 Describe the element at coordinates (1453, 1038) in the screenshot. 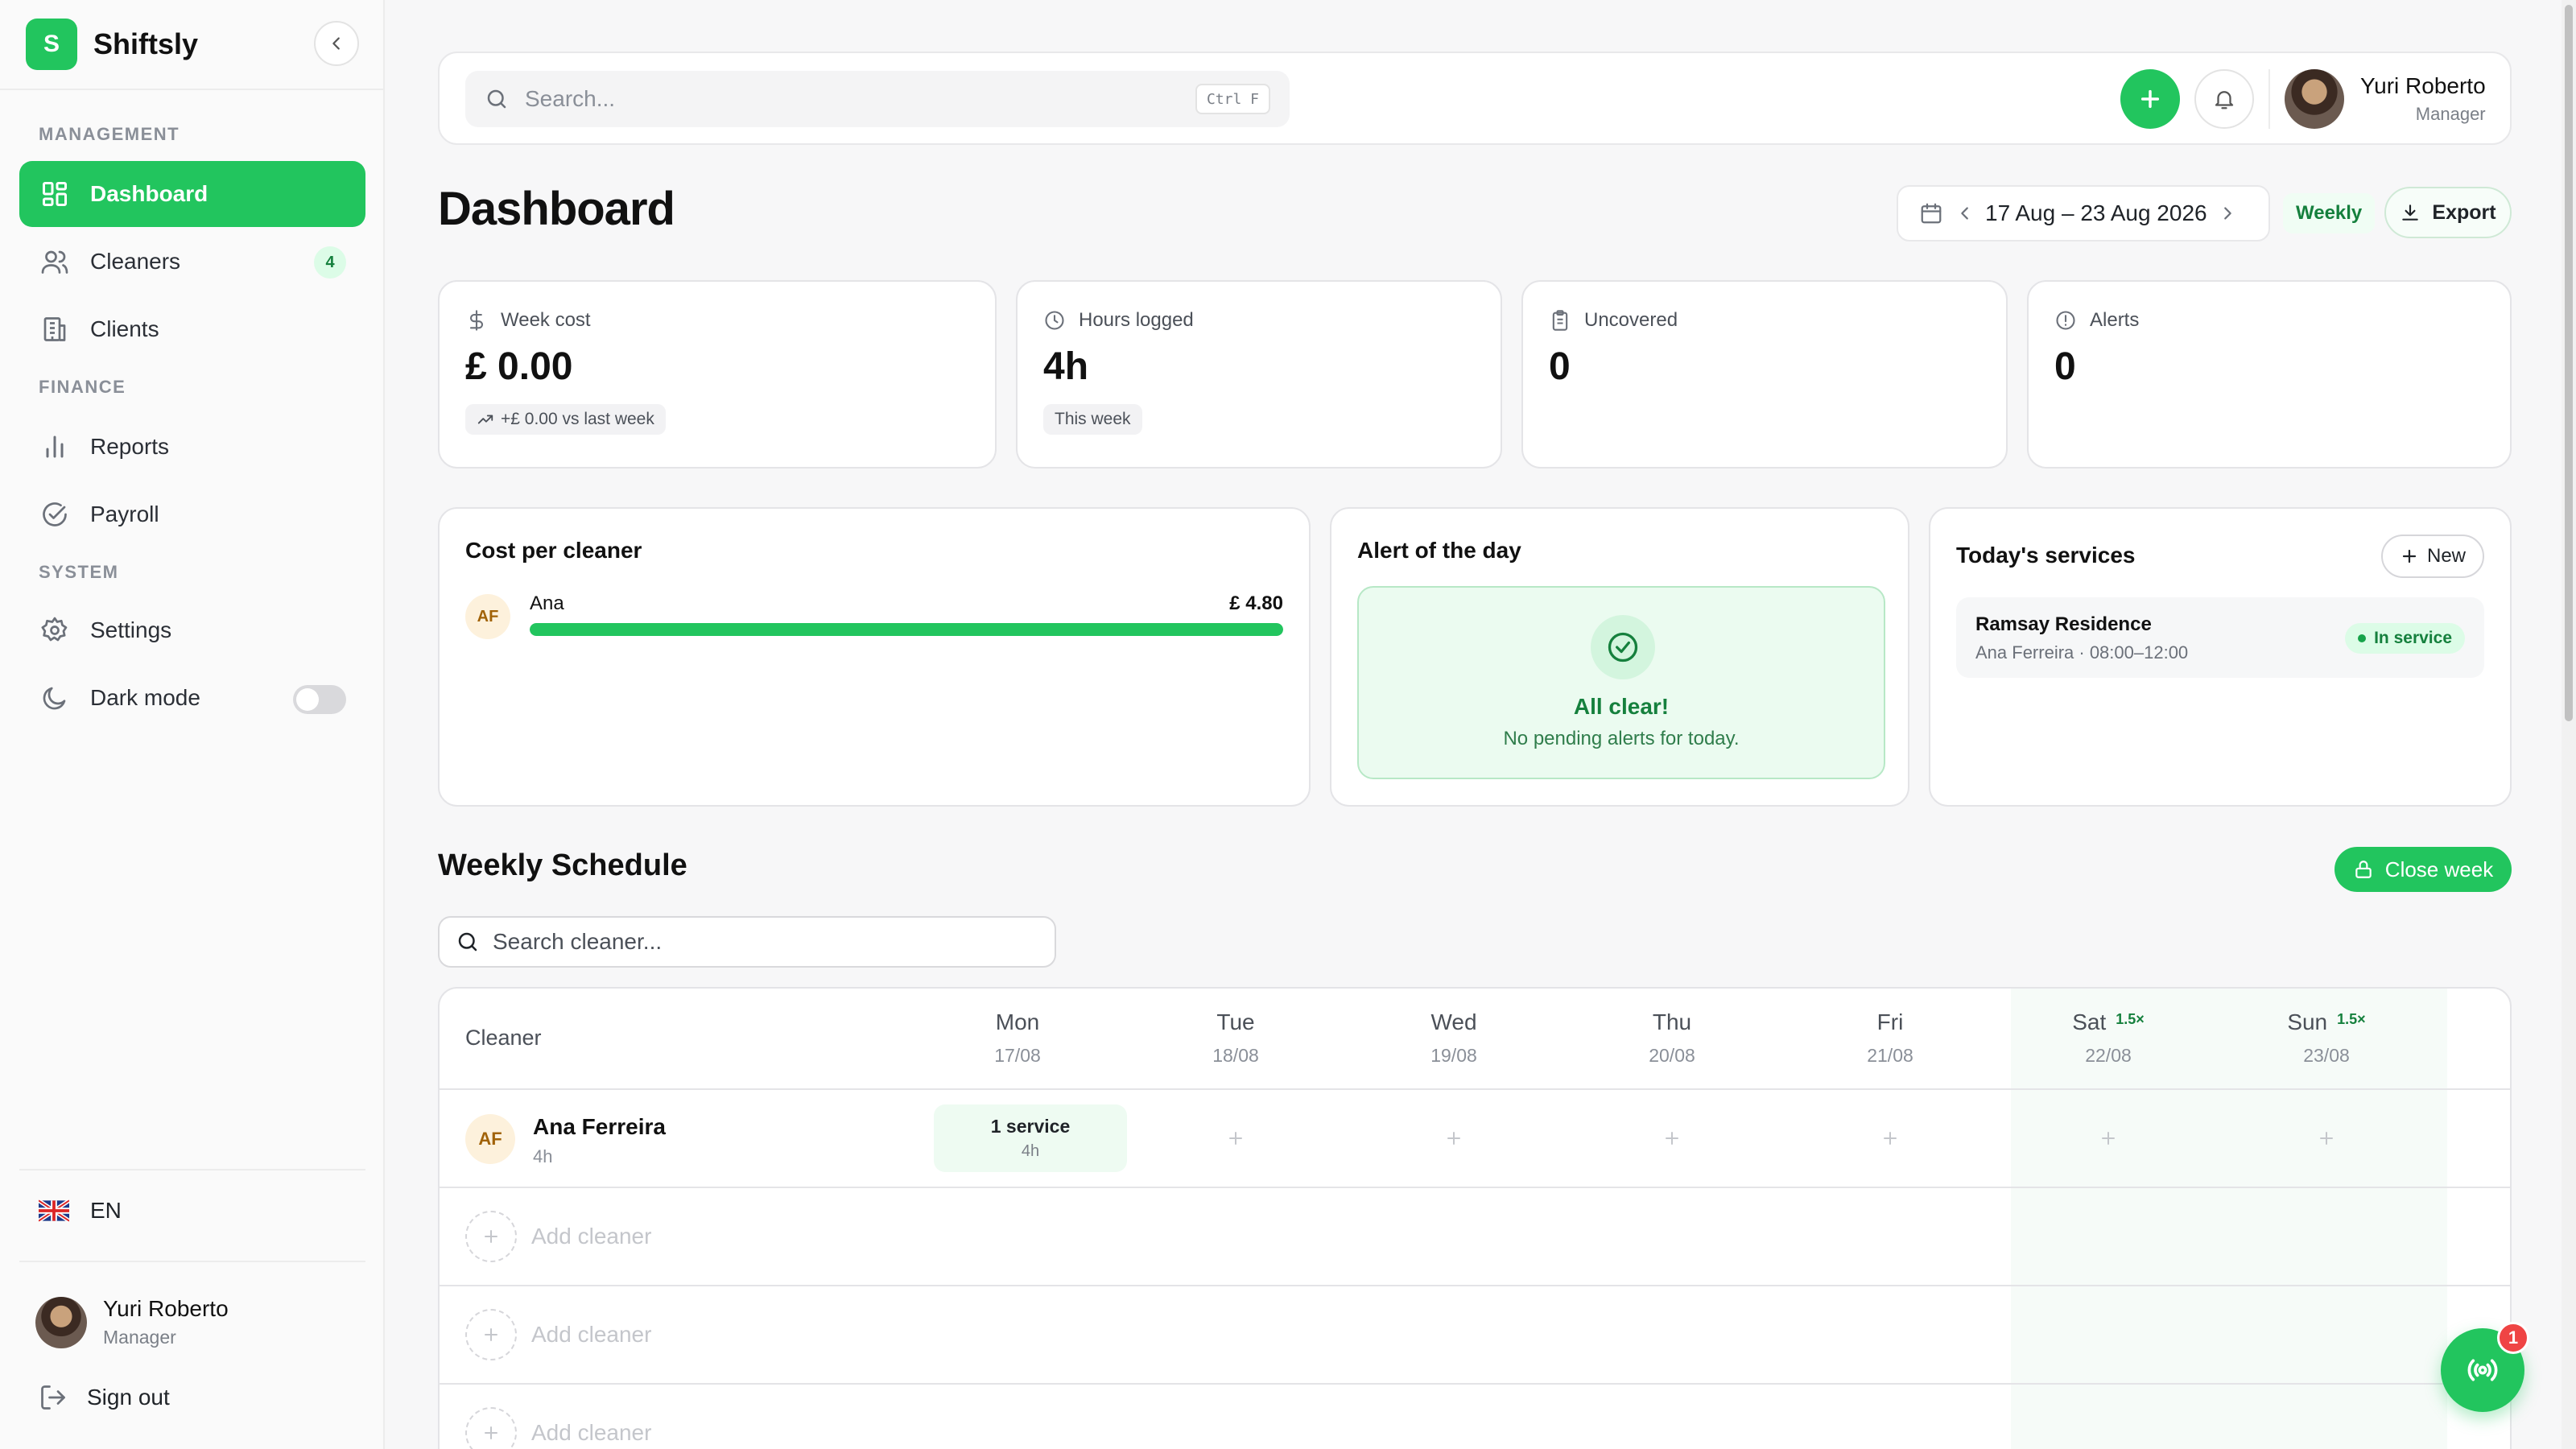

I see `day-header-wed: Wed 19/08` at that location.